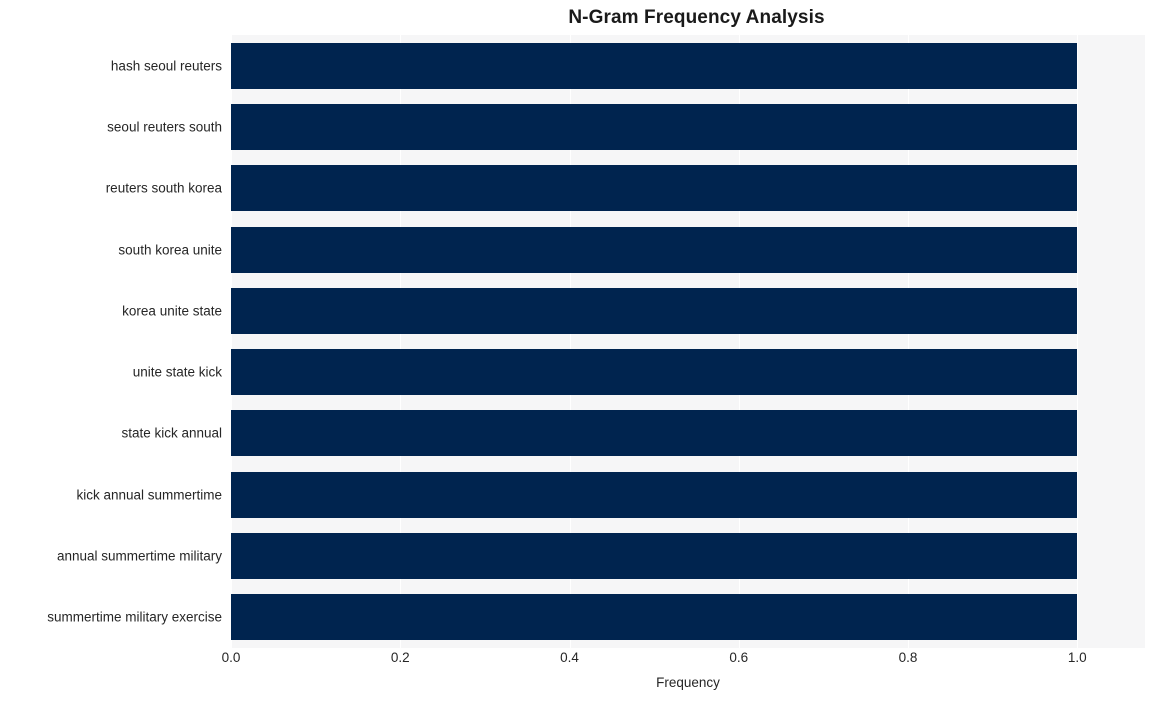  I want to click on gridline, so click(1078, 341).